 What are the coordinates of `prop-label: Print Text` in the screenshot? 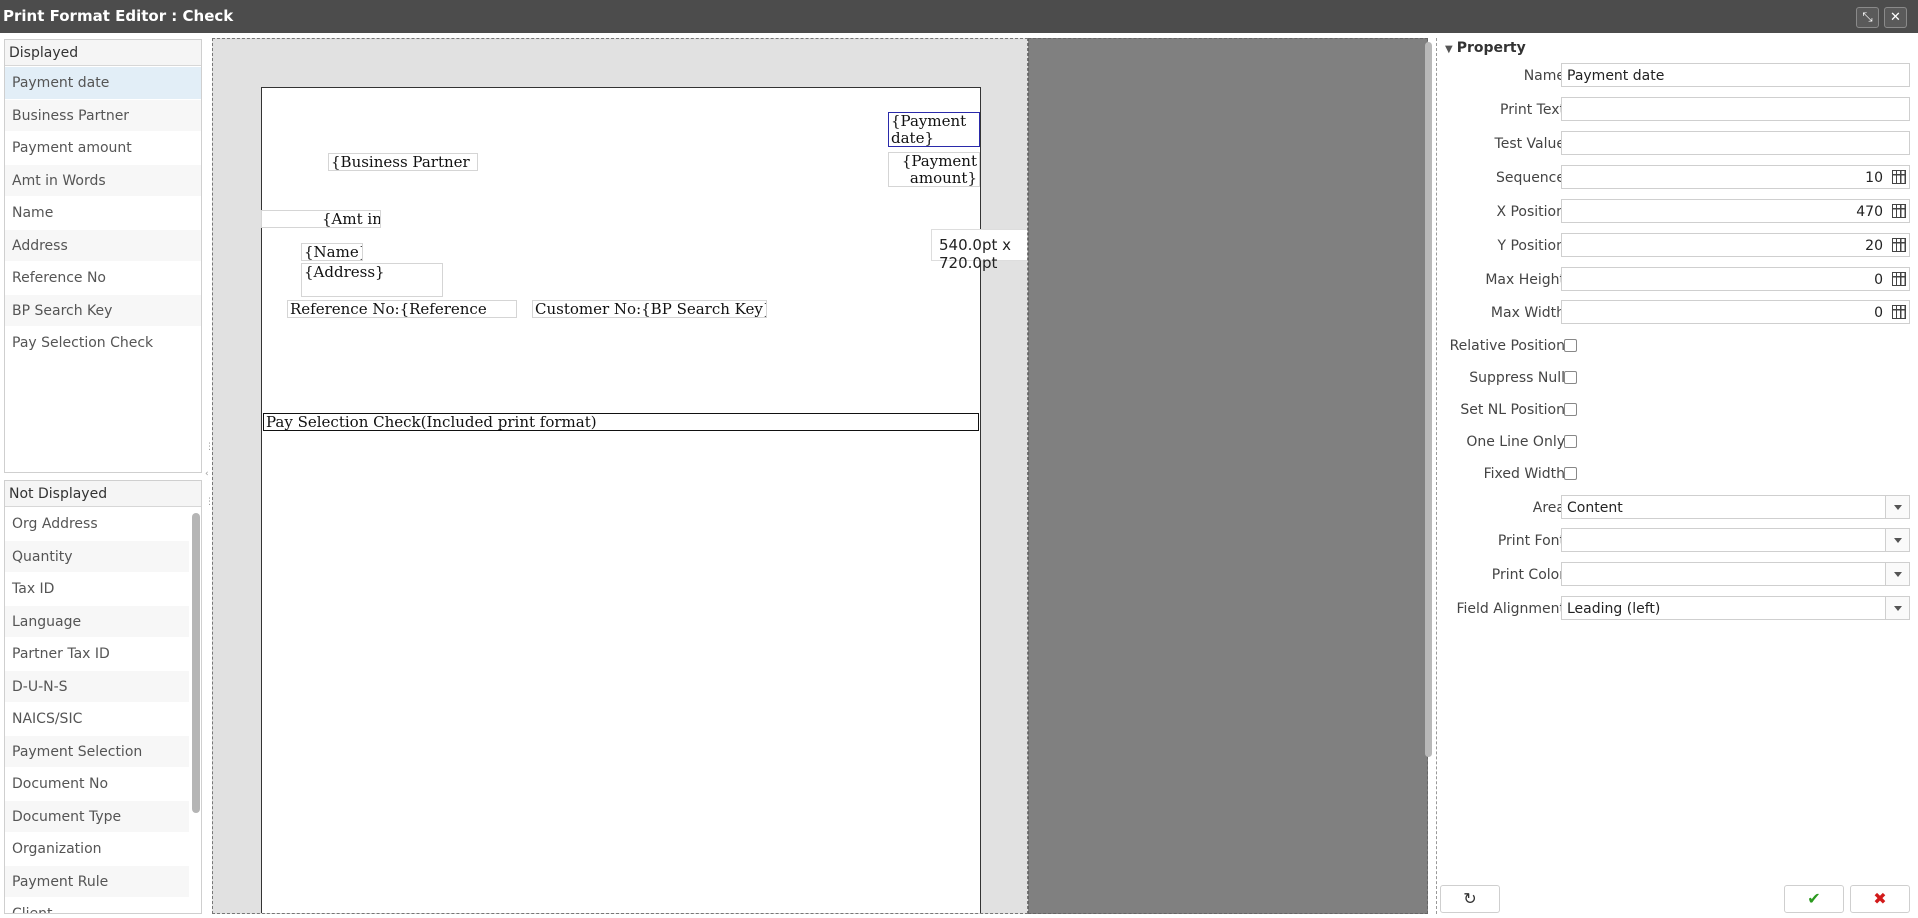 It's located at (1532, 110).